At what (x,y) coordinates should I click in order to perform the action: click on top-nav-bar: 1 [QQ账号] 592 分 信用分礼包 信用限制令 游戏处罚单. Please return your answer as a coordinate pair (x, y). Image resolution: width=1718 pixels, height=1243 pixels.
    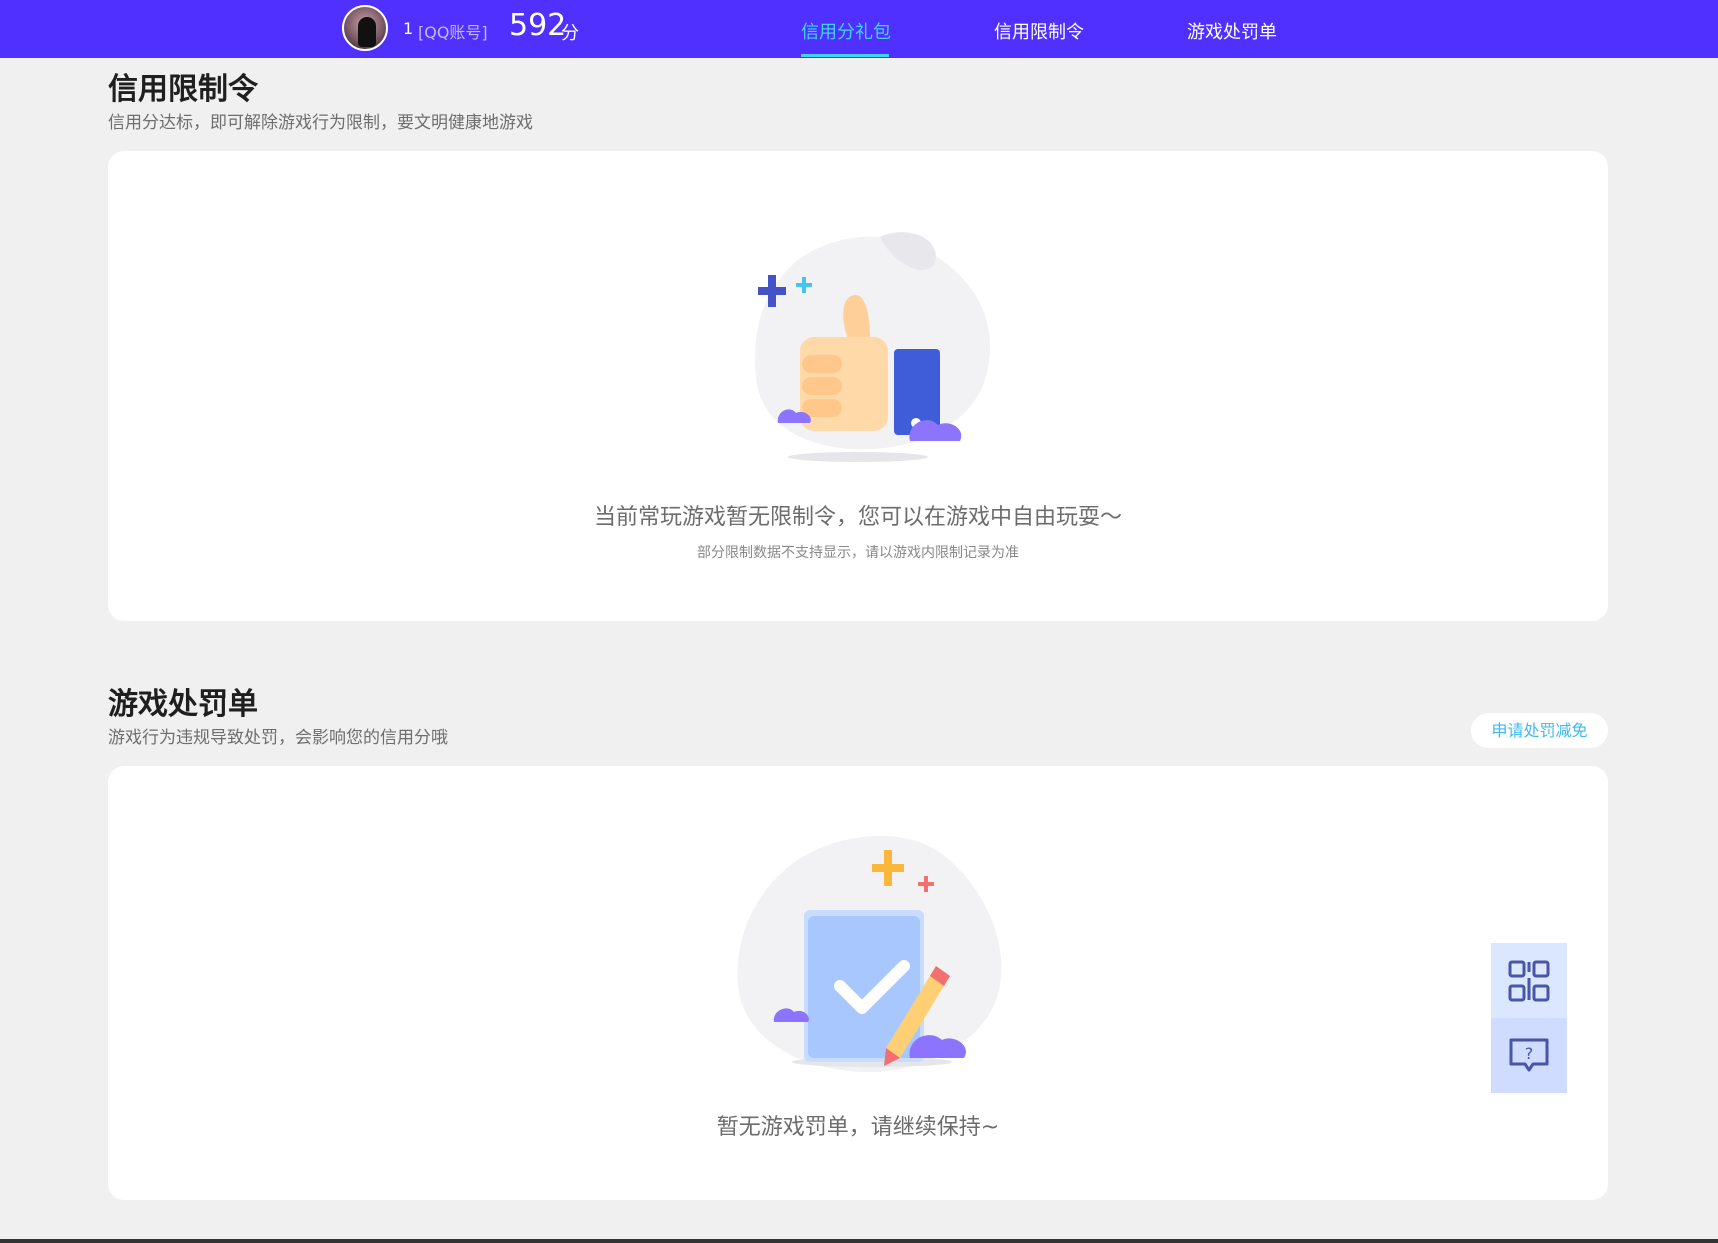
    Looking at the image, I should click on (859, 29).